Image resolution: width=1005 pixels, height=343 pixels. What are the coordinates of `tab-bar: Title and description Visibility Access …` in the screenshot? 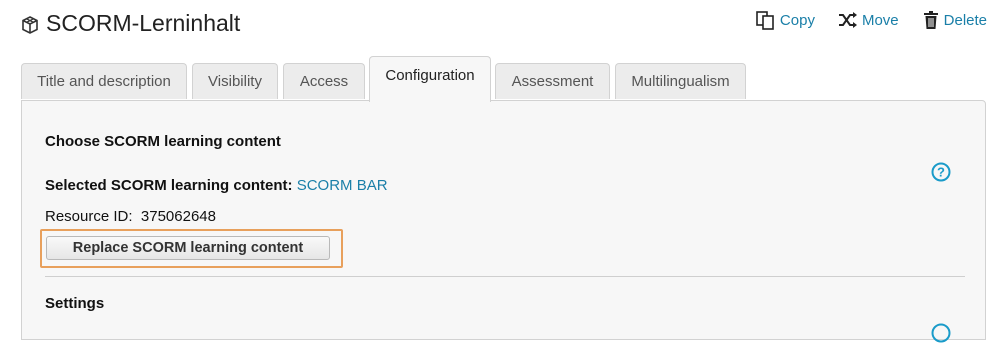 It's located at (506, 79).